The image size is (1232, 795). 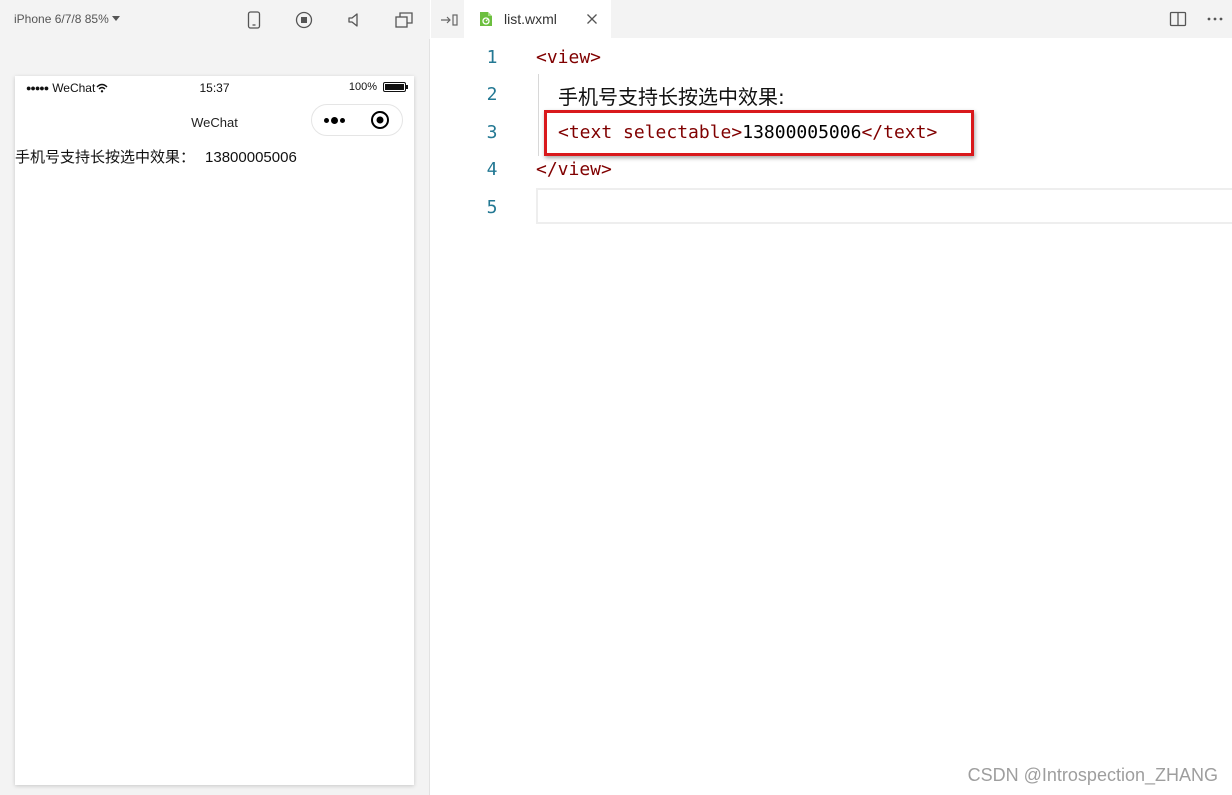 What do you see at coordinates (486, 19) in the screenshot?
I see `file-icon` at bounding box center [486, 19].